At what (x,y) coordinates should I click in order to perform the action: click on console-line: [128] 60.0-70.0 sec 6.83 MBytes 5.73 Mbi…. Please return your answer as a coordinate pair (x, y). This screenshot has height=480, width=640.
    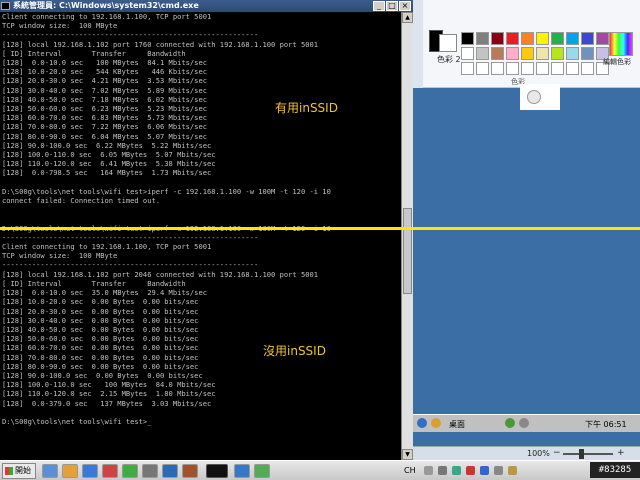
    Looking at the image, I should click on (104, 118).